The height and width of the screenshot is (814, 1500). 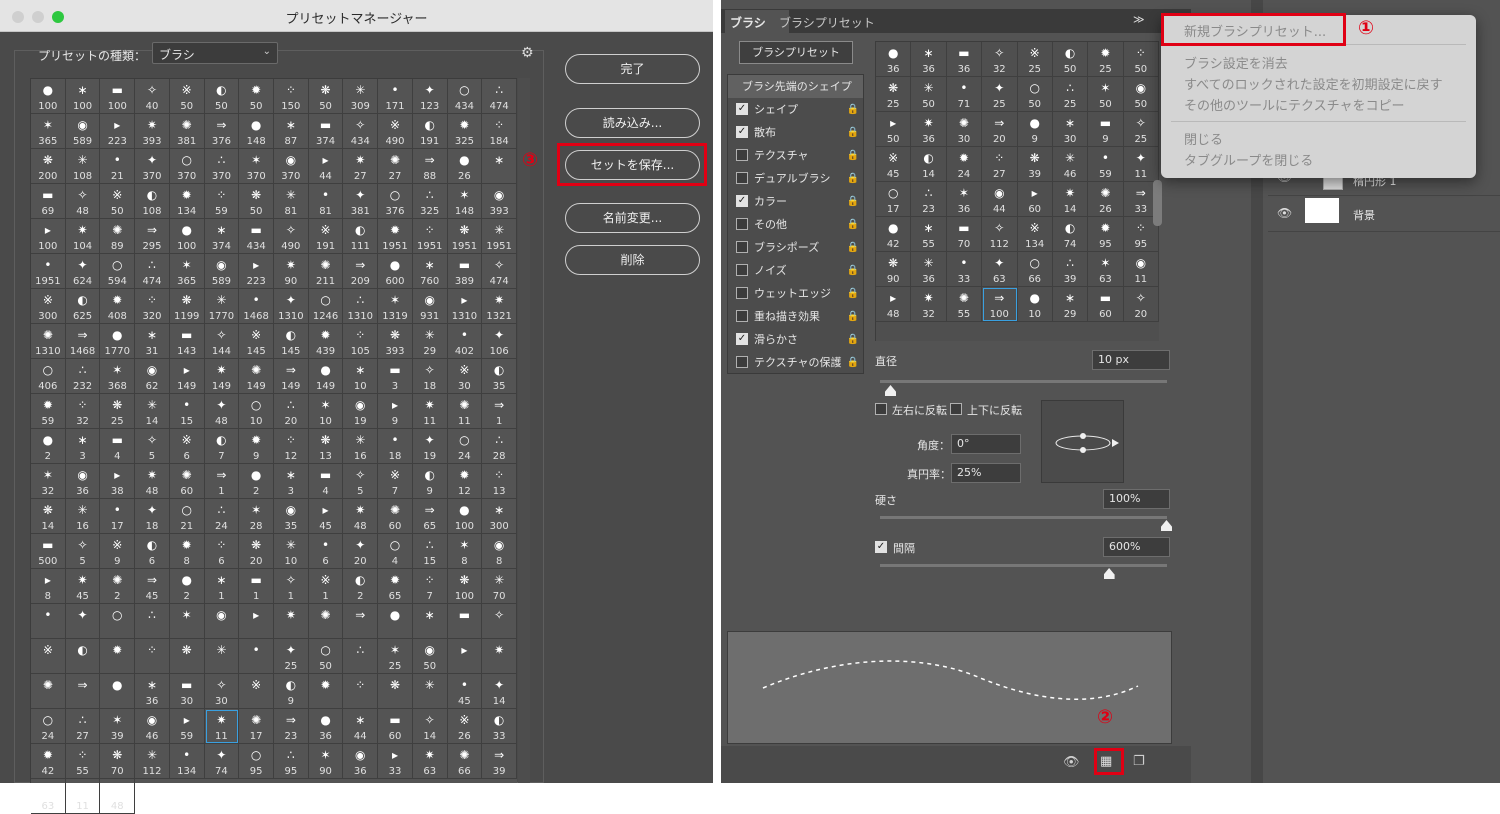 I want to click on preset-cell: ✶ 368, so click(x=118, y=376).